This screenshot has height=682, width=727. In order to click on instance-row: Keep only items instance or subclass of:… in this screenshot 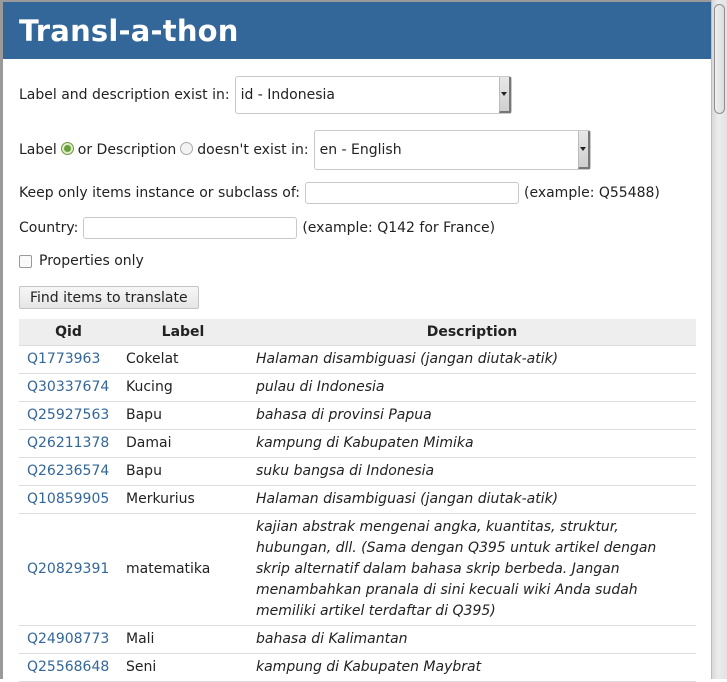, I will do `click(339, 193)`.